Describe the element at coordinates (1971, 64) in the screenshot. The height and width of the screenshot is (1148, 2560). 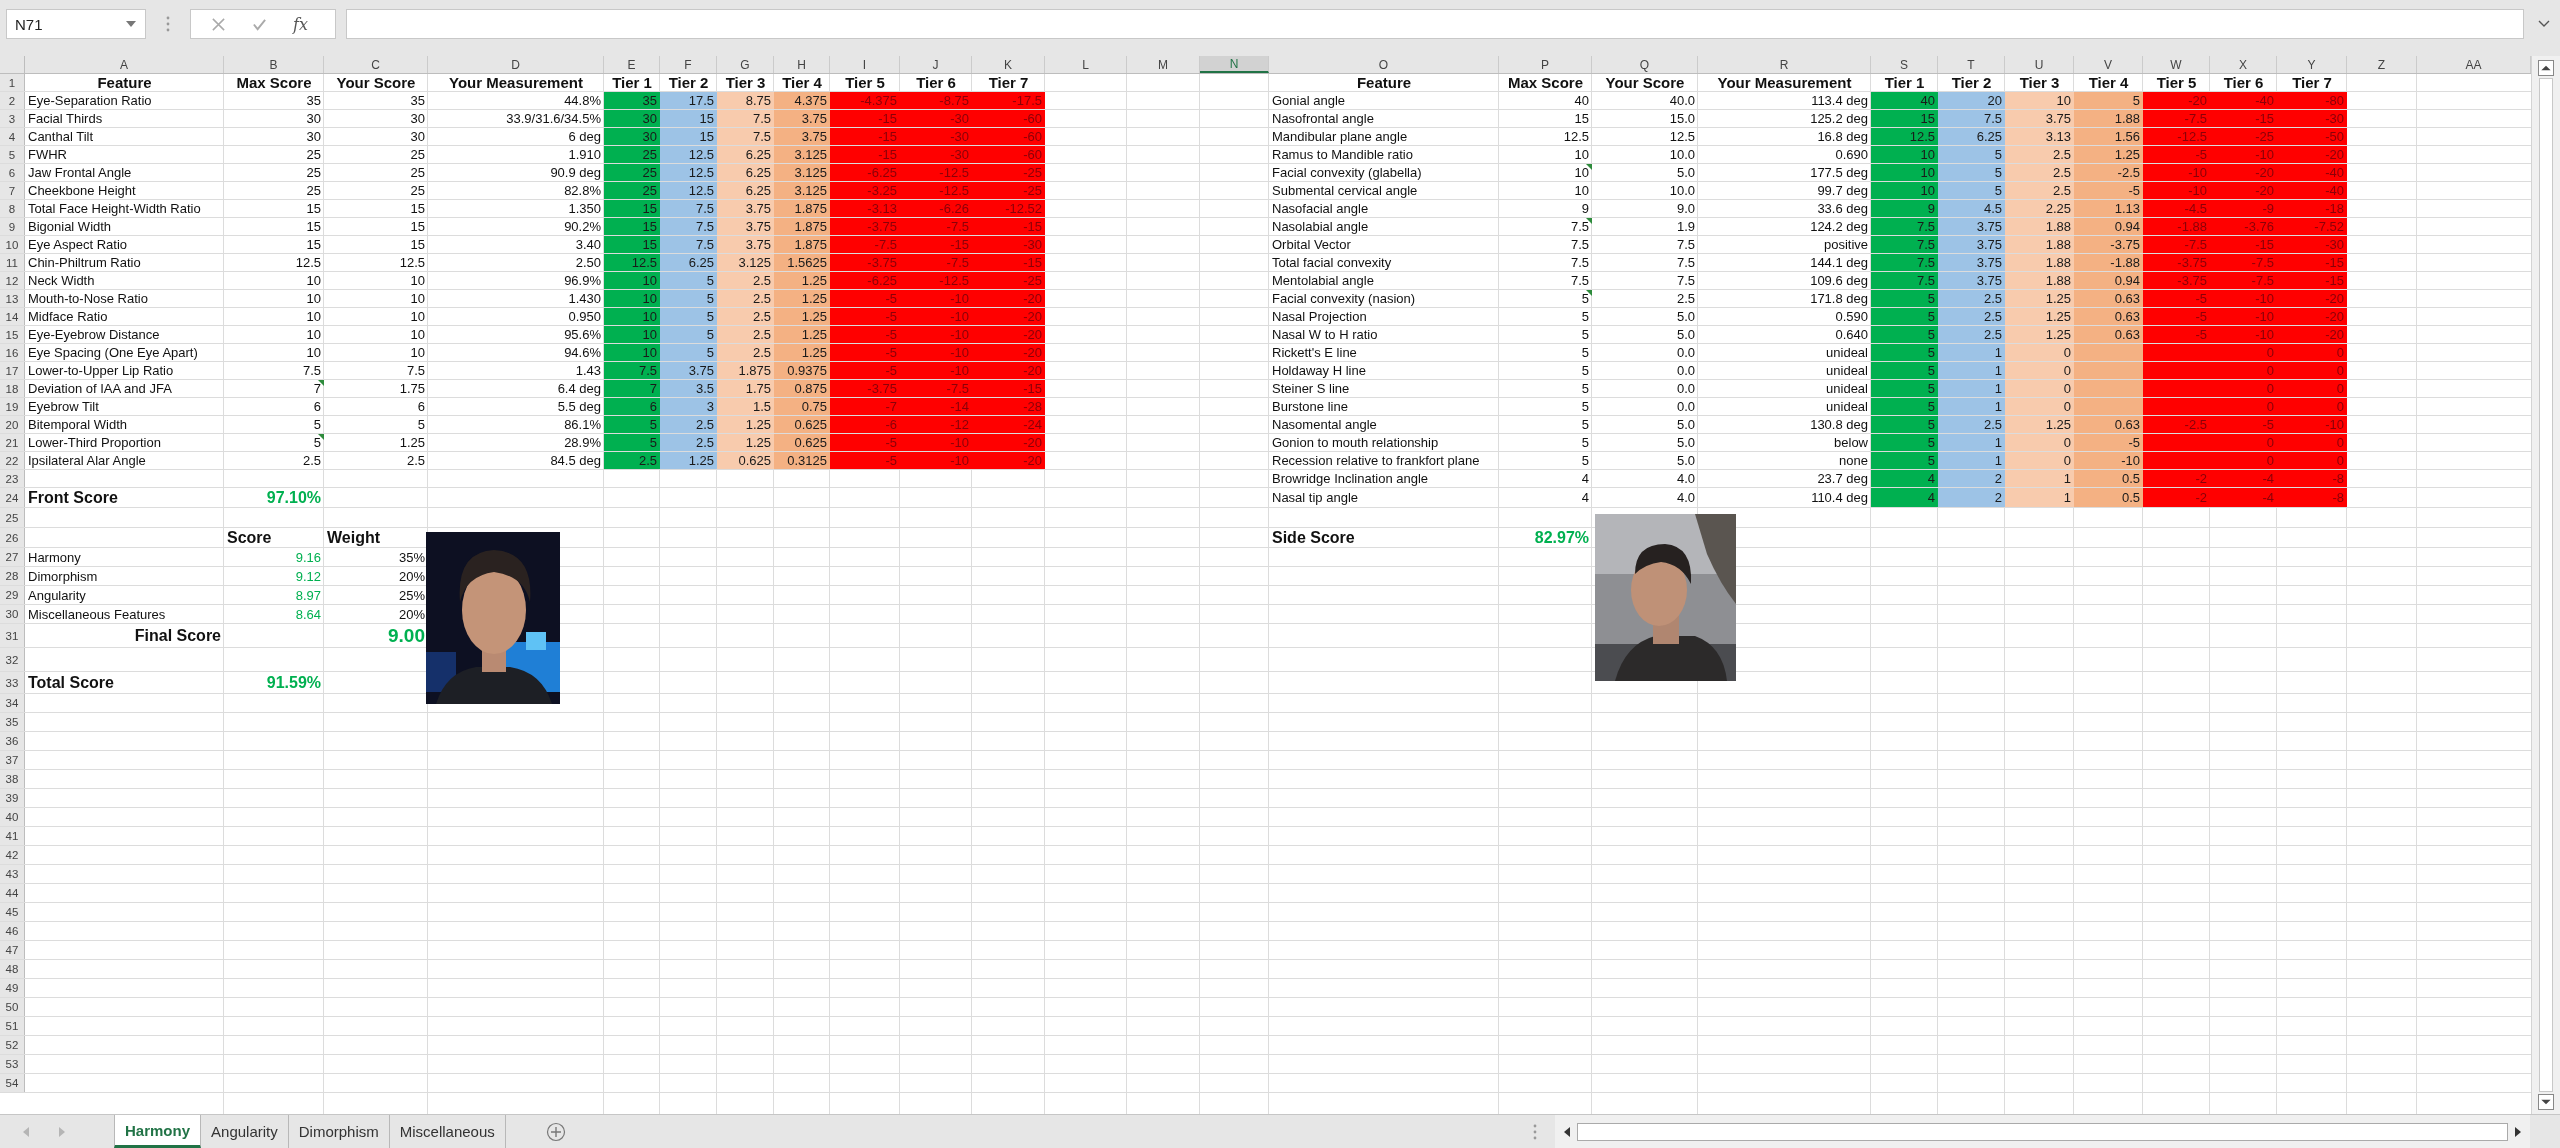
I see `column-header: T` at that location.